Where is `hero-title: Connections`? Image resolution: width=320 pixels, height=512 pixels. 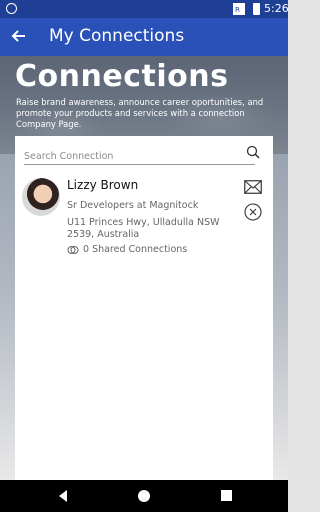
hero-title: Connections is located at coordinates (122, 76).